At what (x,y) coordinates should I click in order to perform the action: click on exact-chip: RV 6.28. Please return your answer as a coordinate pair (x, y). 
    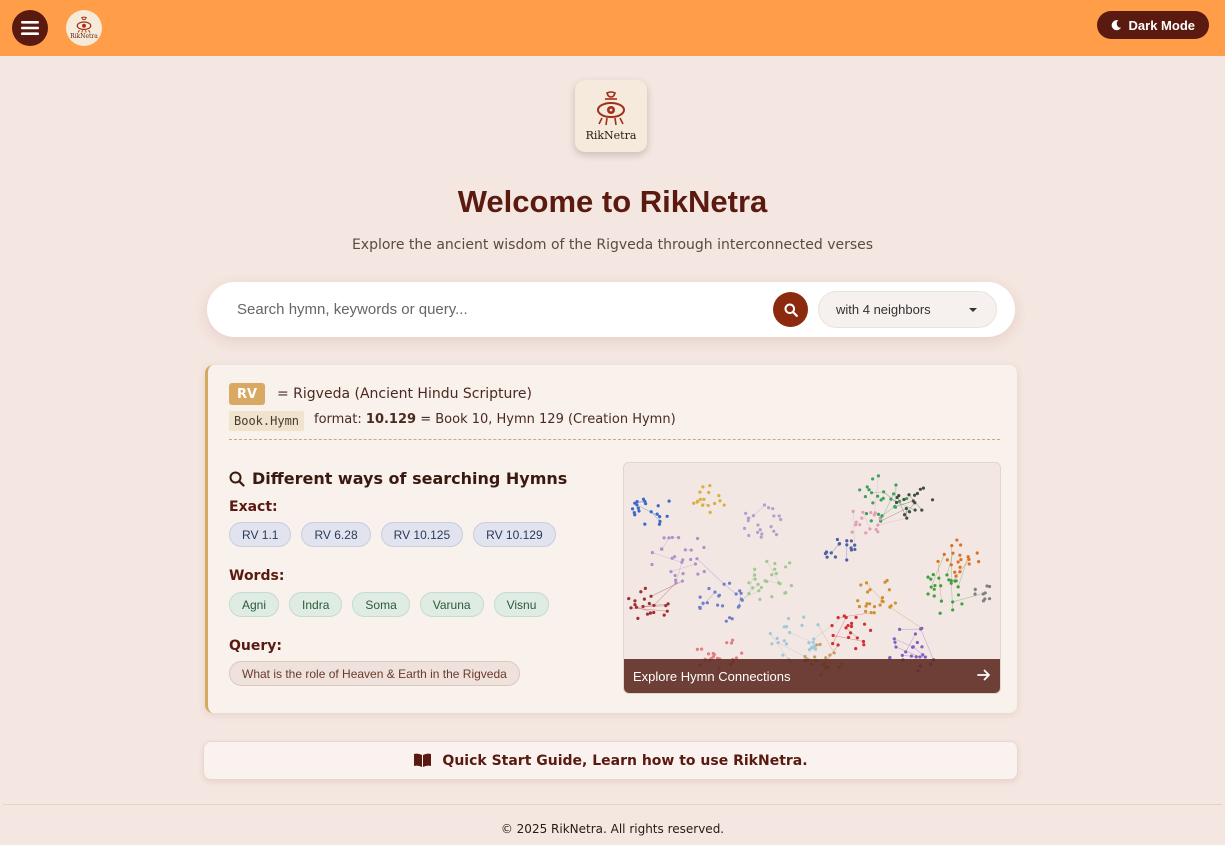
    Looking at the image, I should click on (336, 534).